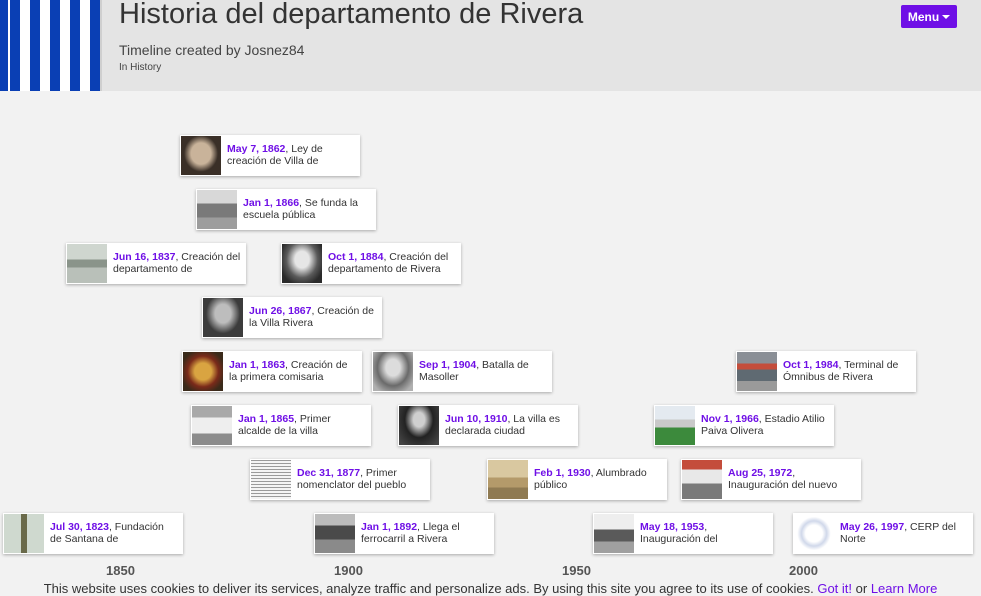 This screenshot has width=981, height=596. I want to click on event-date: Jun 26, 1867, so click(280, 311).